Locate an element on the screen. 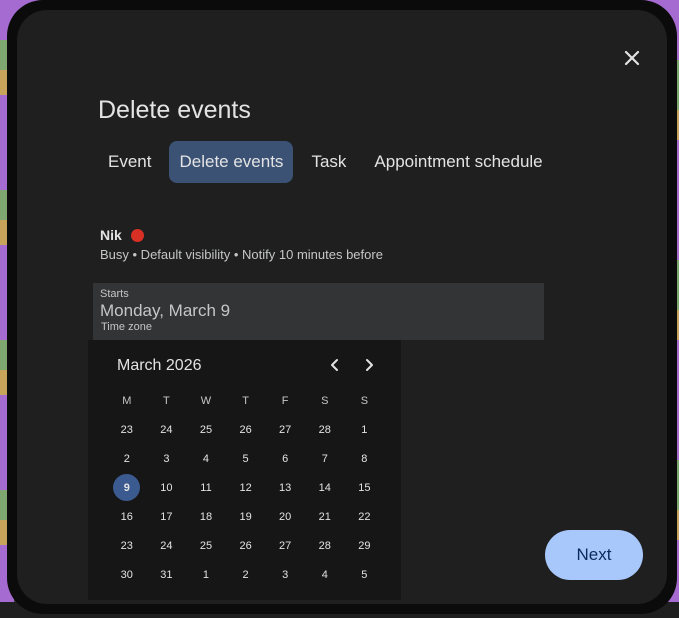 The height and width of the screenshot is (618, 679). next-button: Next is located at coordinates (594, 555).